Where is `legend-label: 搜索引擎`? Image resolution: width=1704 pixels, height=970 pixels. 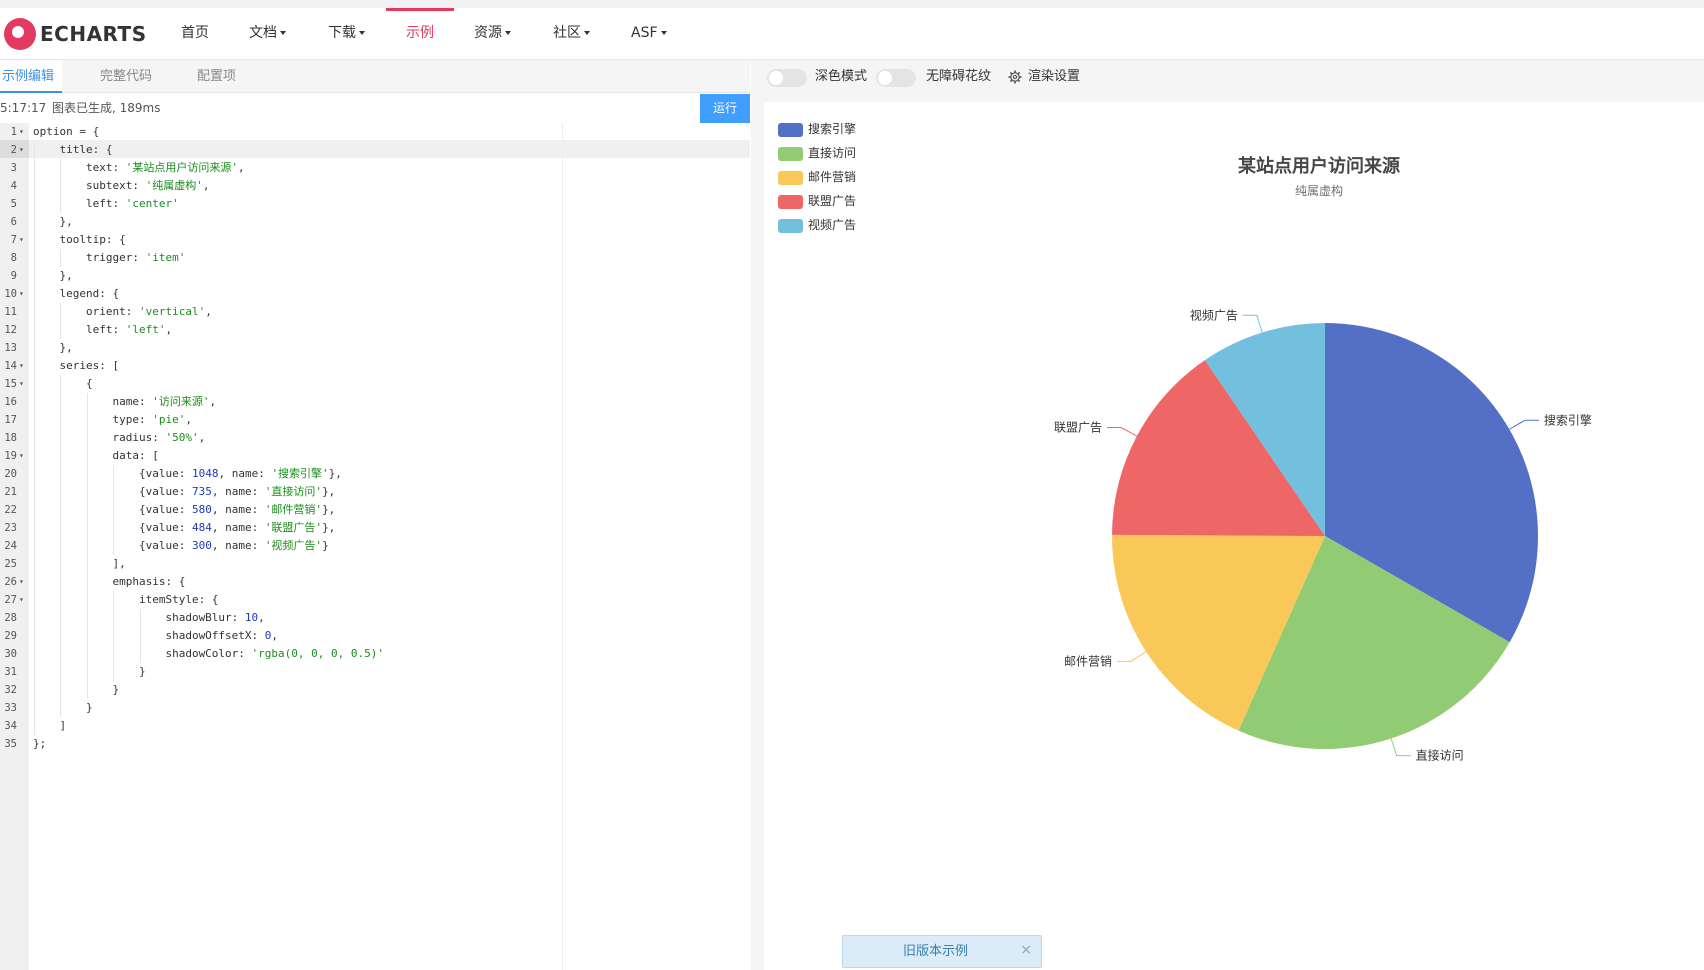
legend-label: 搜索引擎 is located at coordinates (832, 129).